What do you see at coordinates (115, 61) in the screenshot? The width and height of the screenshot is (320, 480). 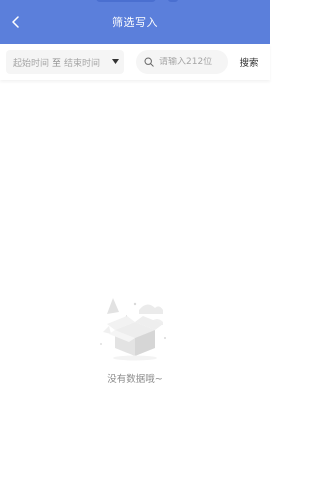 I see `caret-down-icon` at bounding box center [115, 61].